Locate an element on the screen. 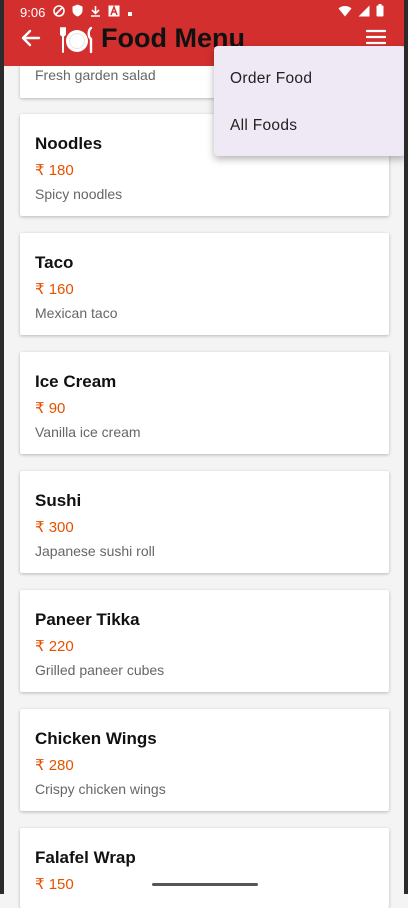 This screenshot has height=908, width=408. food-card: Taco ₹ 160 Mexican taco is located at coordinates (204, 284).